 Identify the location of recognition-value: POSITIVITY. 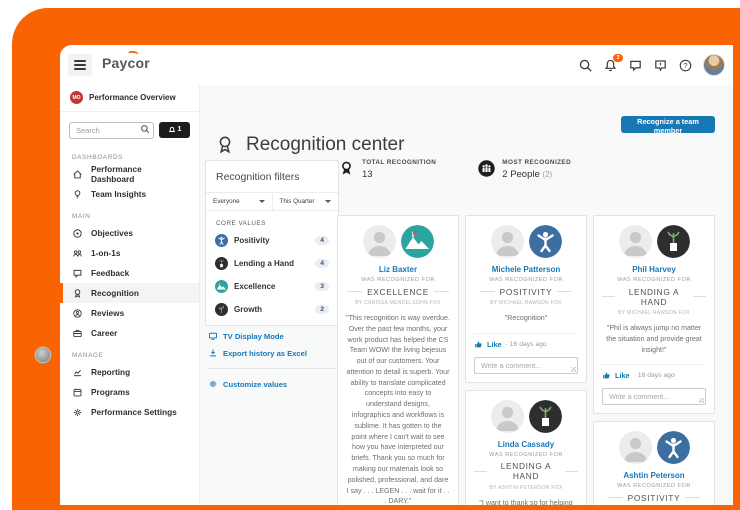
(526, 292).